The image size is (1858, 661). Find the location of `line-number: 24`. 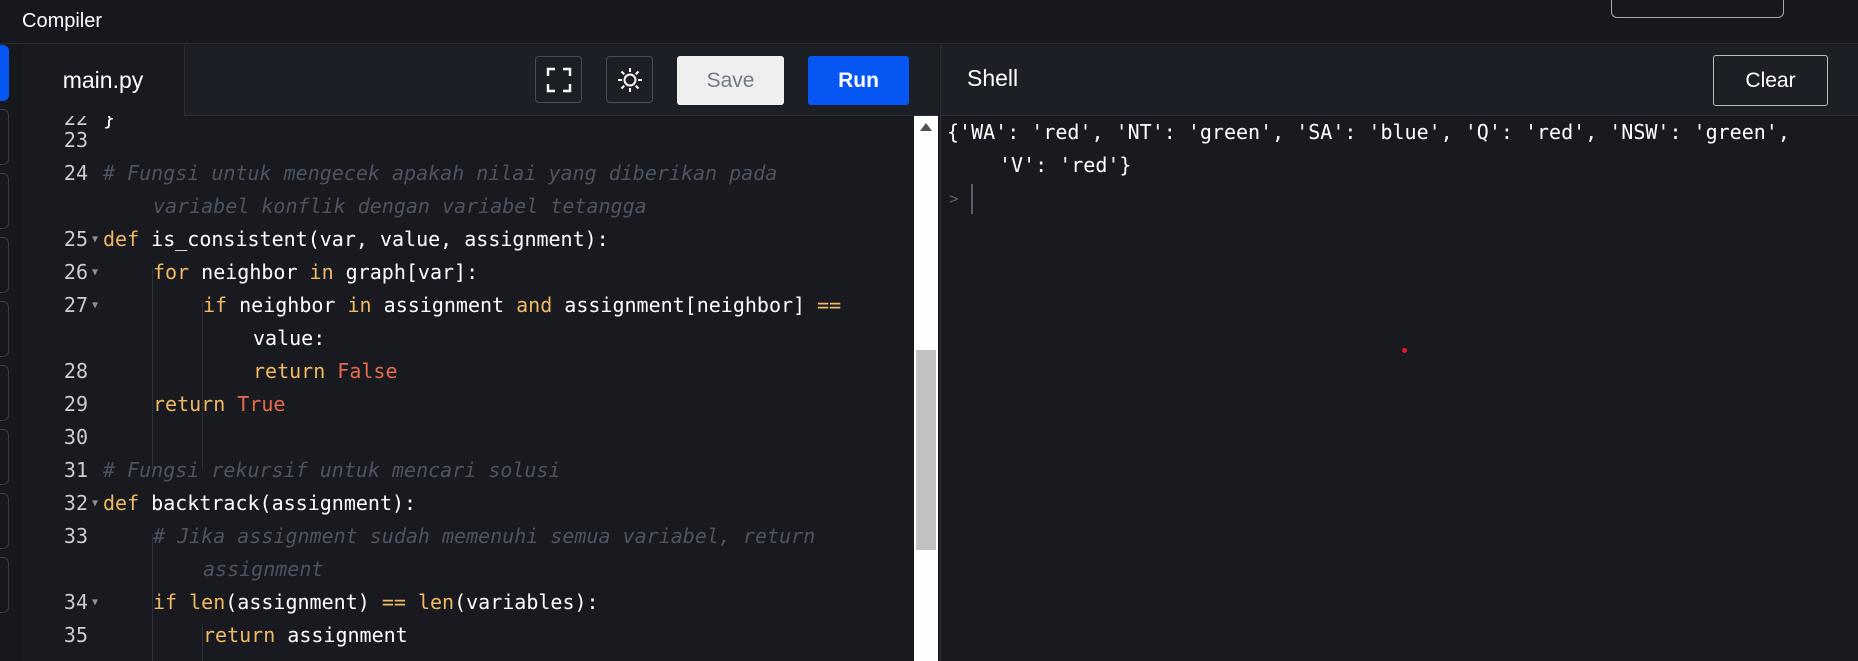

line-number: 24 is located at coordinates (75, 173).